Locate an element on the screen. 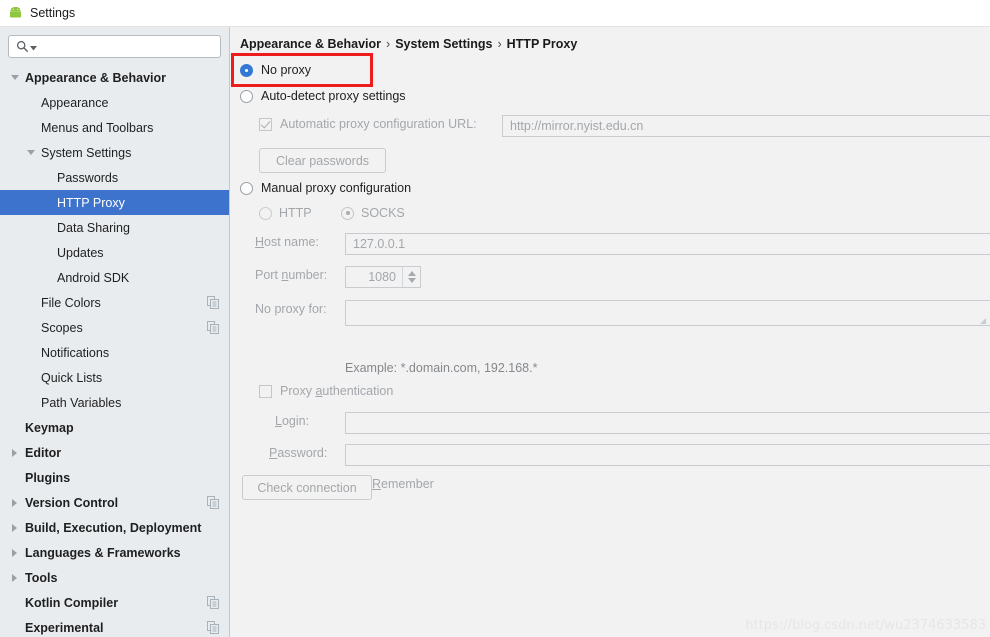 Image resolution: width=990 pixels, height=637 pixels. port-number-label: Port number: is located at coordinates (291, 275).